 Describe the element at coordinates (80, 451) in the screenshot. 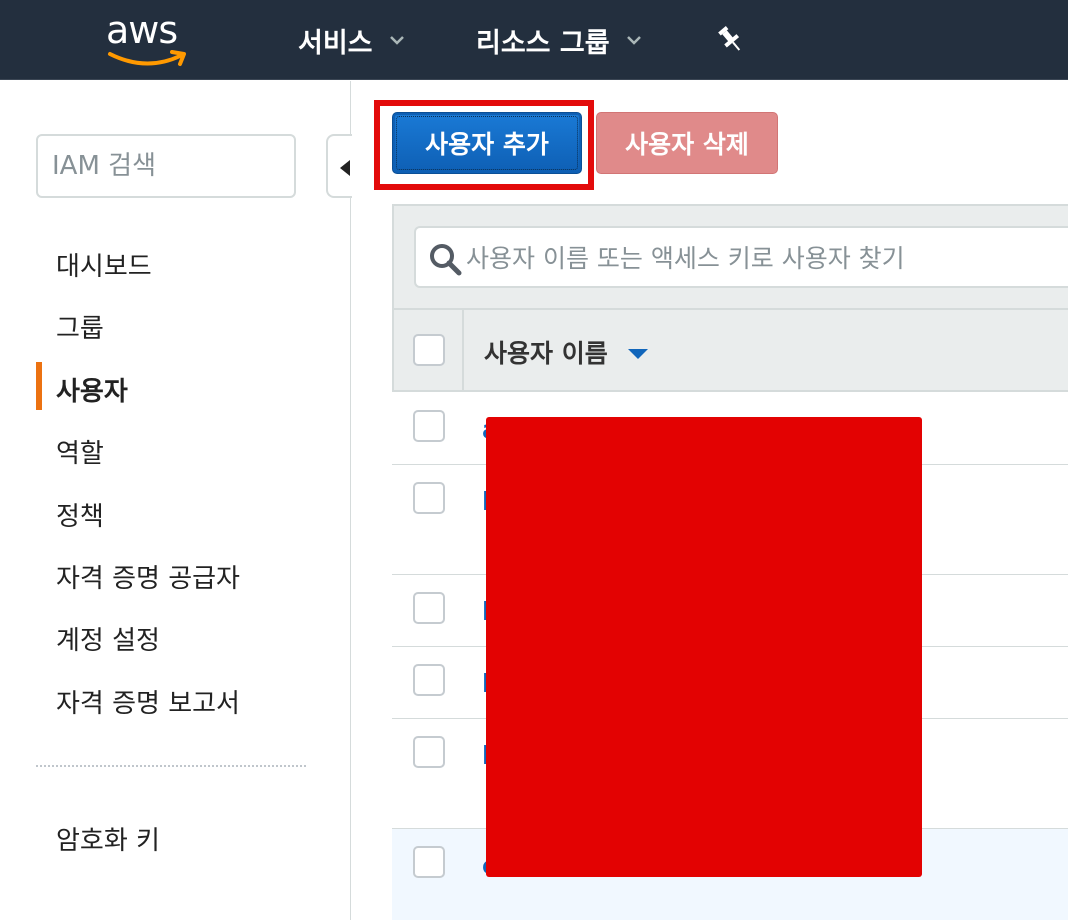

I see `sidebar-item-roles: 역할` at that location.